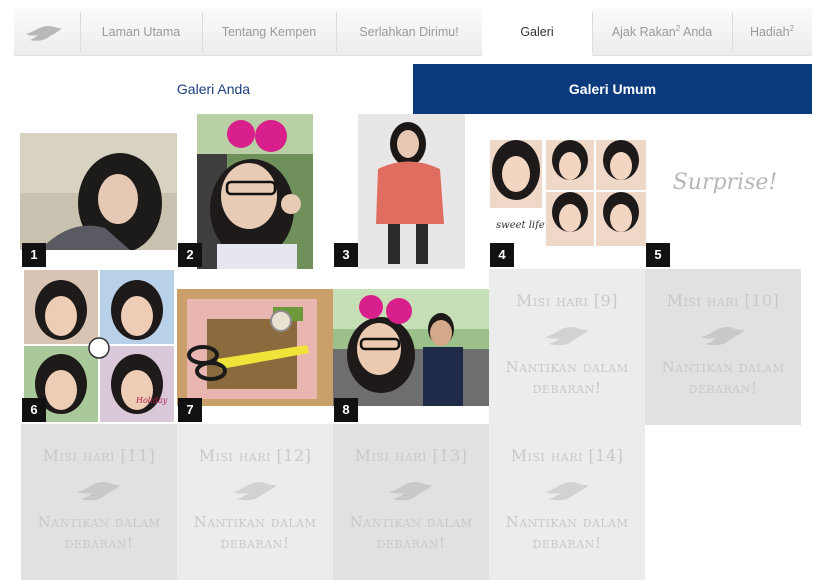 This screenshot has width=826, height=588. Describe the element at coordinates (255, 455) in the screenshot. I see `mission-title: Misi hari [12]` at that location.